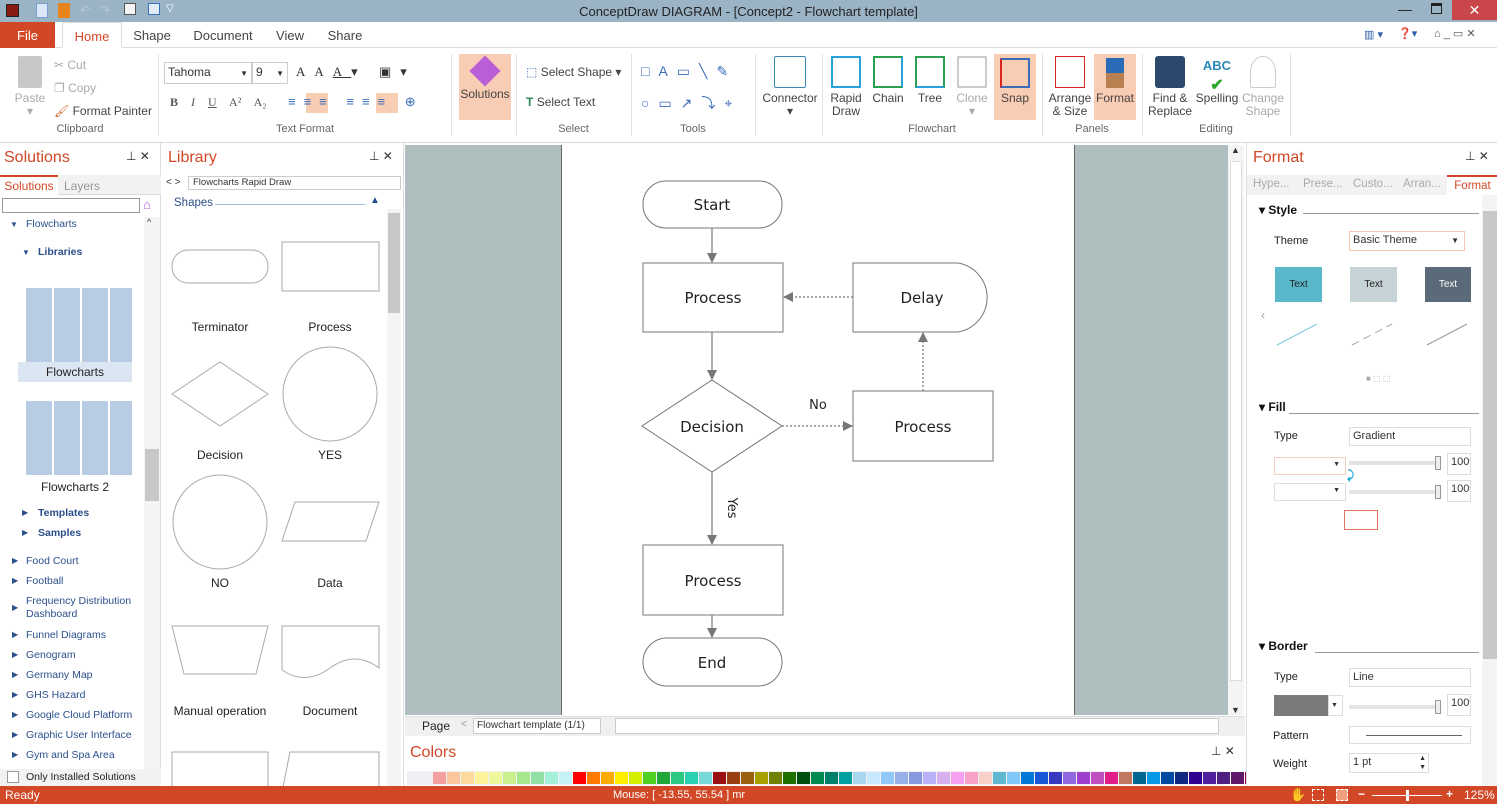 This screenshot has width=1497, height=804. I want to click on border-section: ▾ Border, so click(1283, 646).